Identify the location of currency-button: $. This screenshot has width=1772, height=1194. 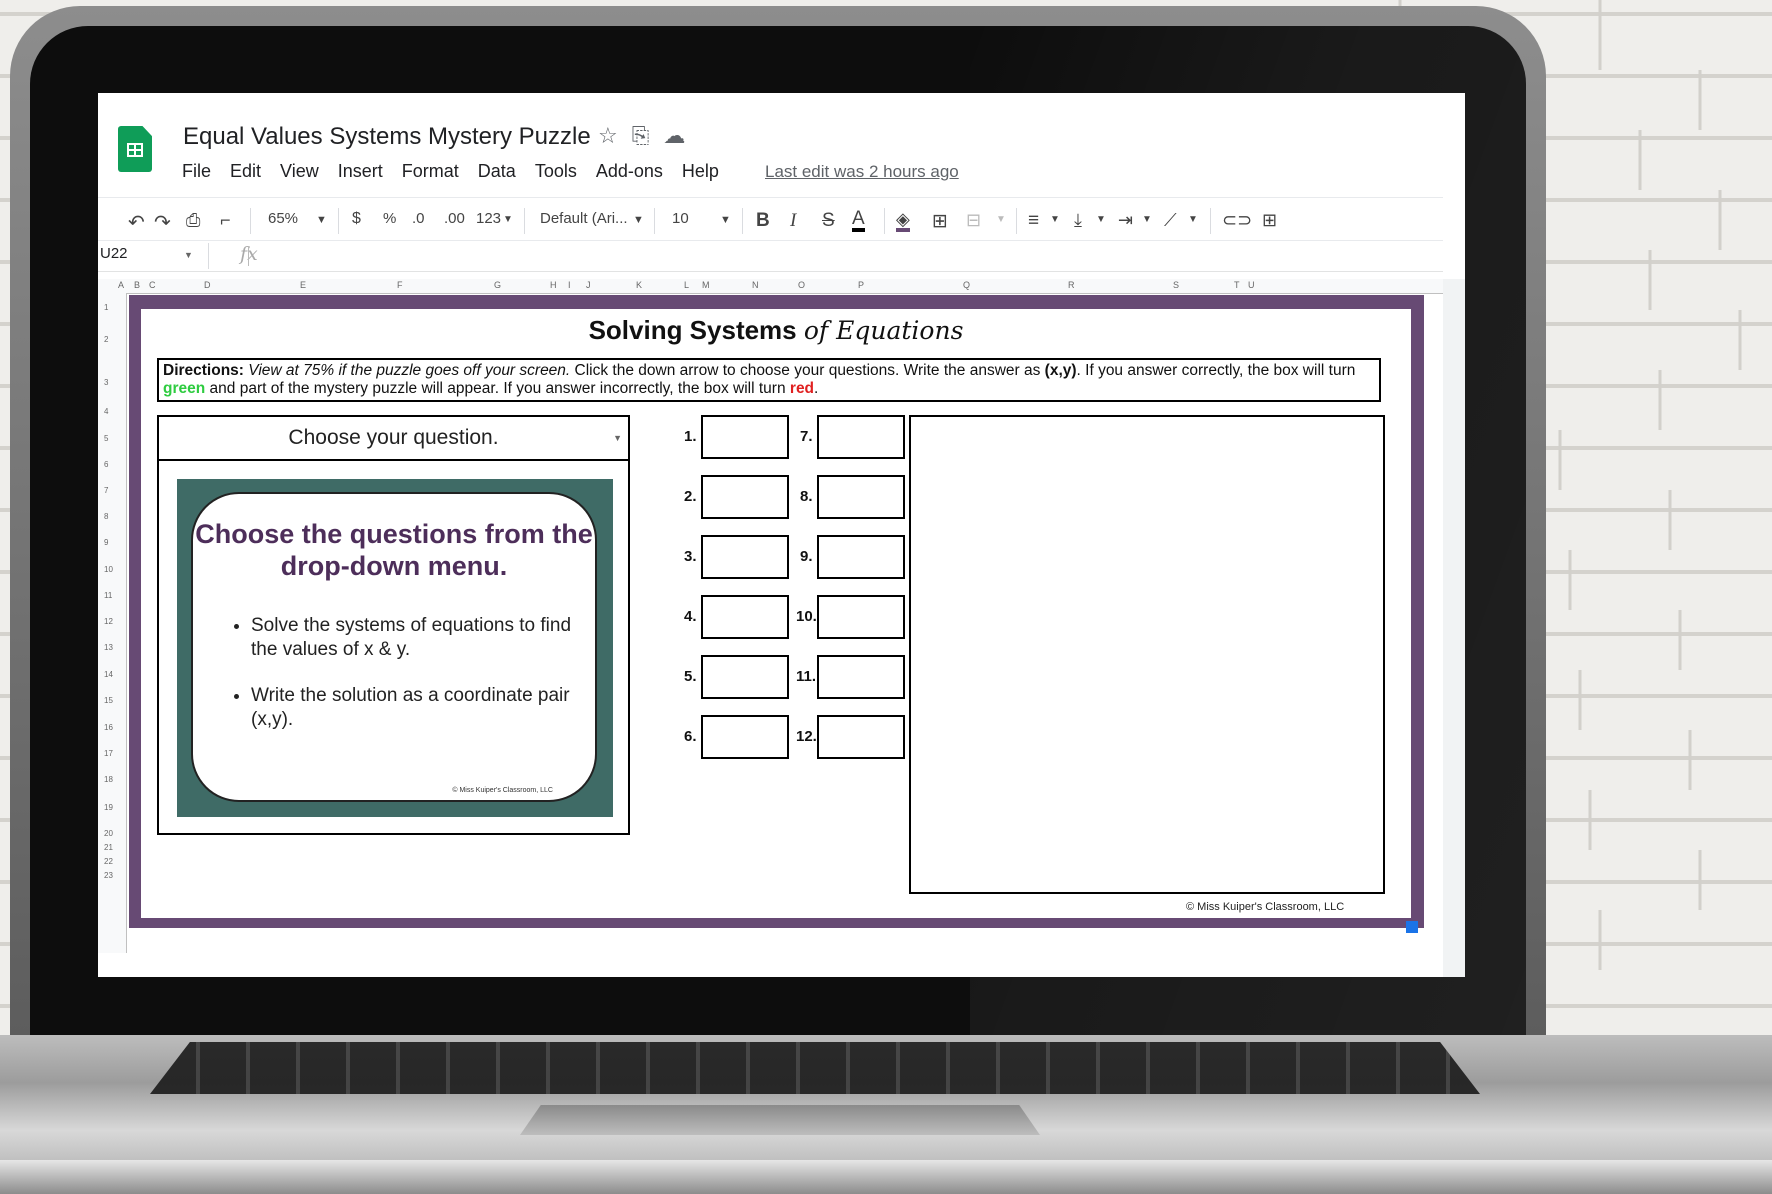
(356, 219).